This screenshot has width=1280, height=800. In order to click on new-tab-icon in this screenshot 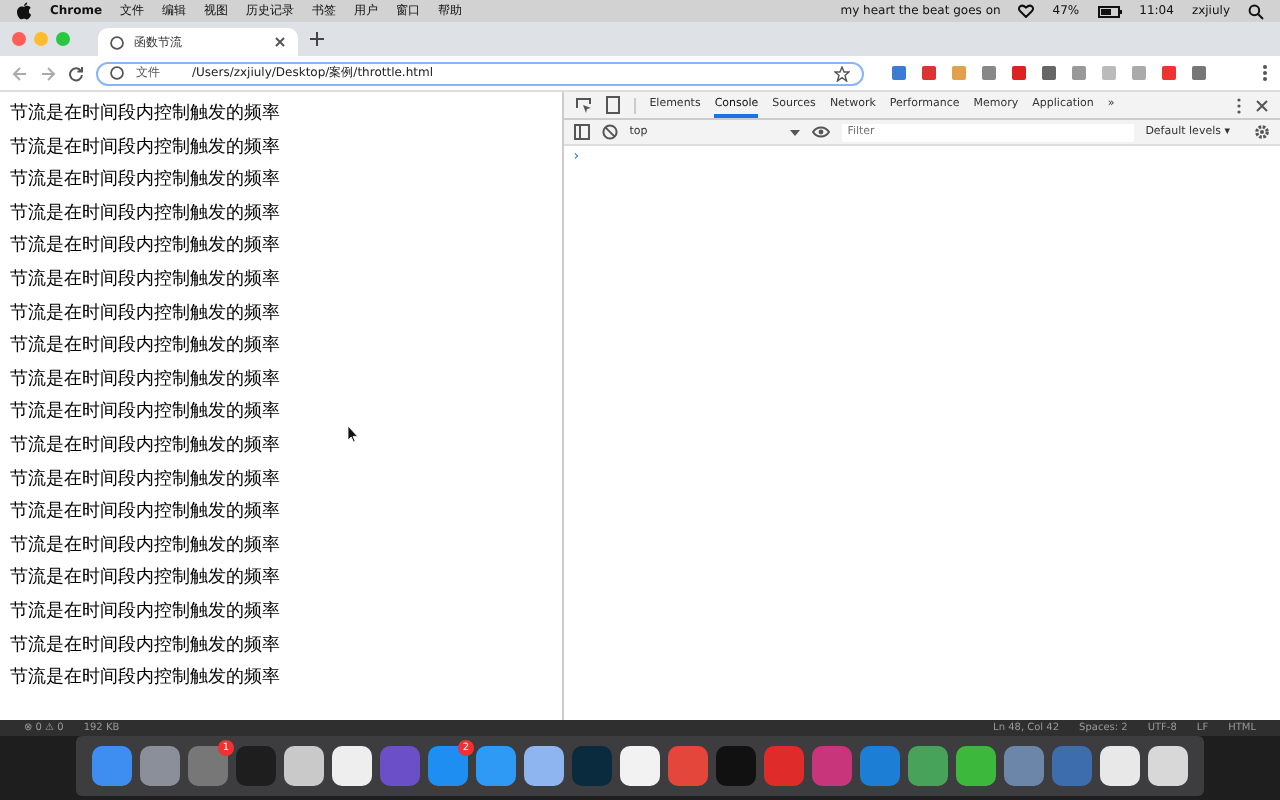, I will do `click(317, 39)`.